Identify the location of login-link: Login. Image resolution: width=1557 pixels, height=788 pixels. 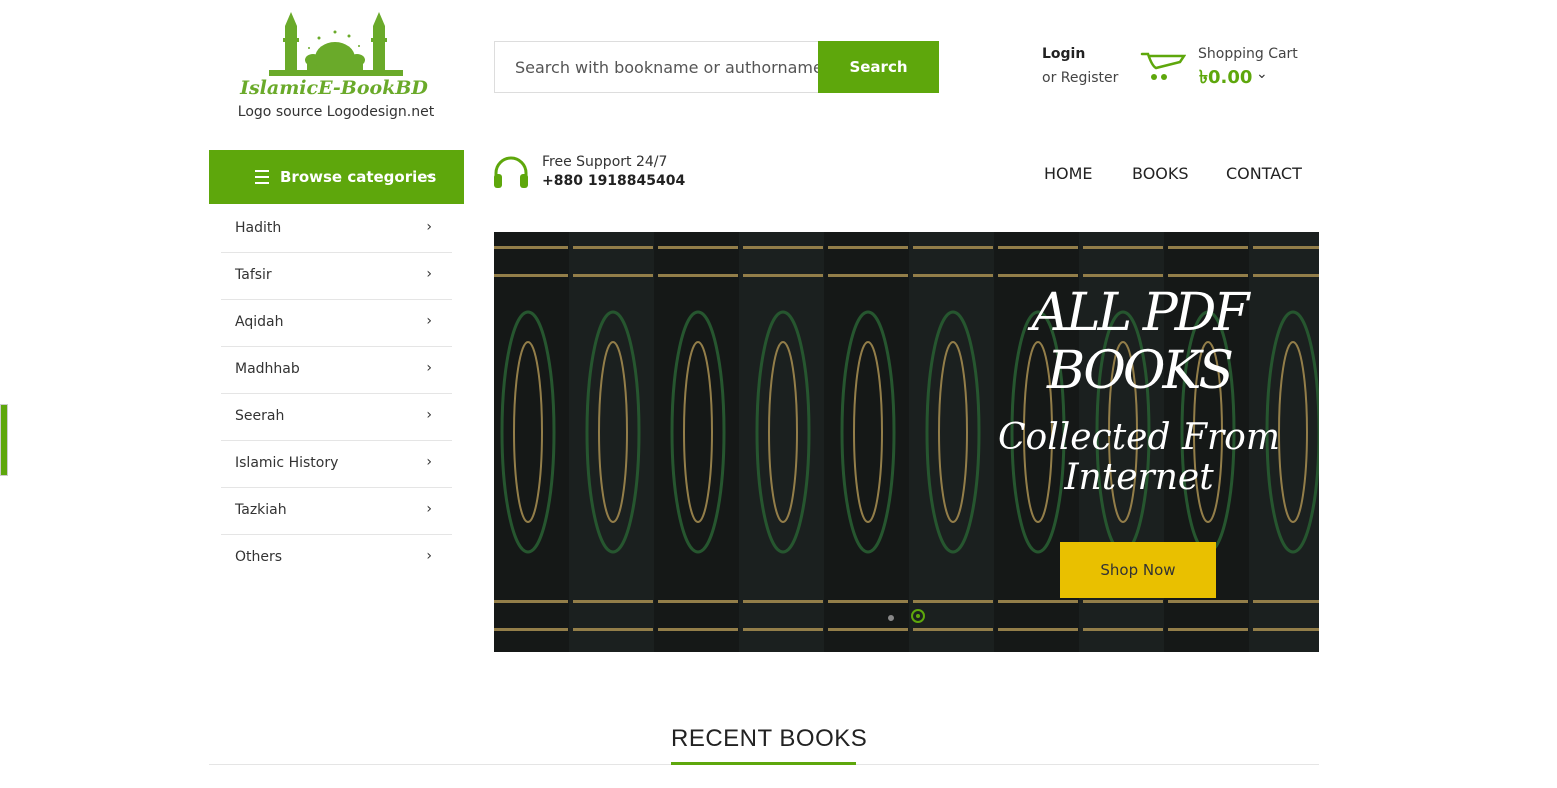
(1063, 54).